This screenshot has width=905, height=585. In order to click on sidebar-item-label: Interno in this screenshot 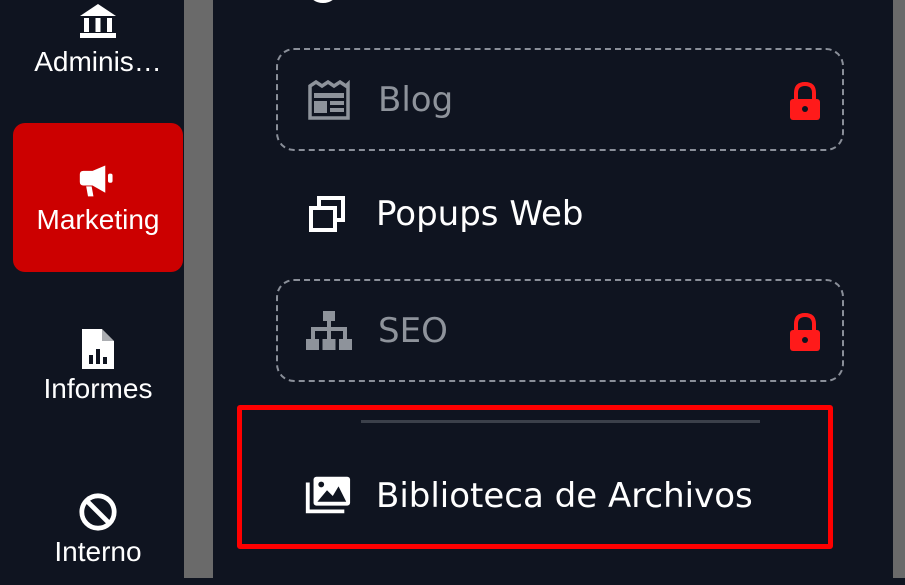, I will do `click(98, 551)`.